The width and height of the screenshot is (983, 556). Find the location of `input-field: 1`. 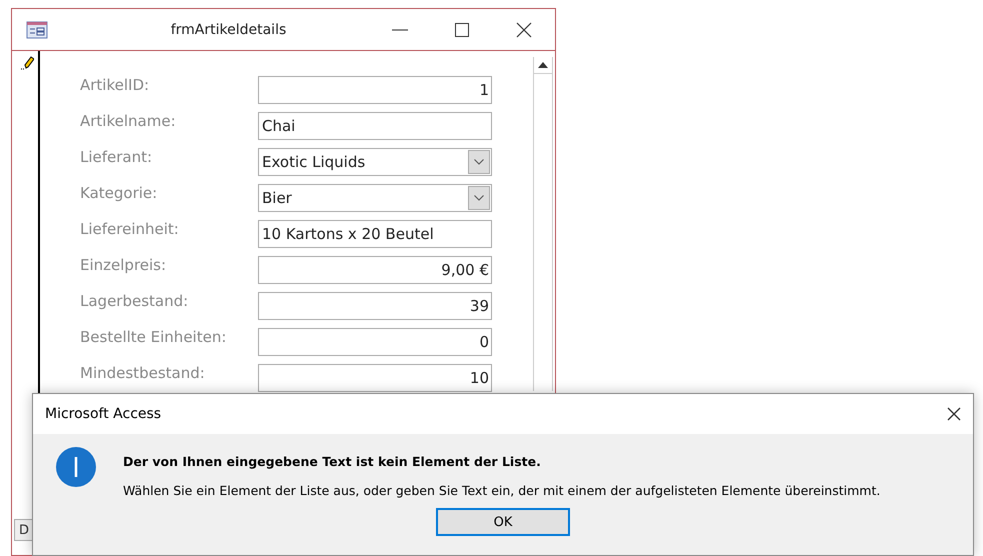

input-field: 1 is located at coordinates (375, 90).